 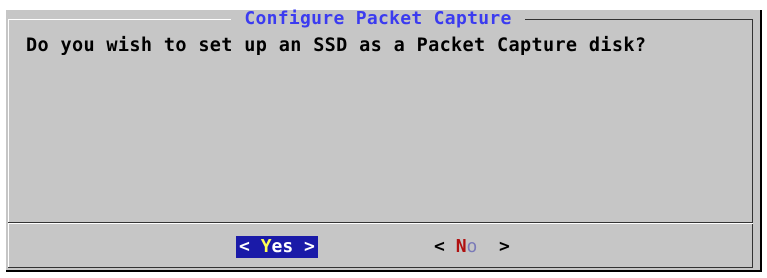 I want to click on yes-button: < Yes >, so click(x=277, y=247).